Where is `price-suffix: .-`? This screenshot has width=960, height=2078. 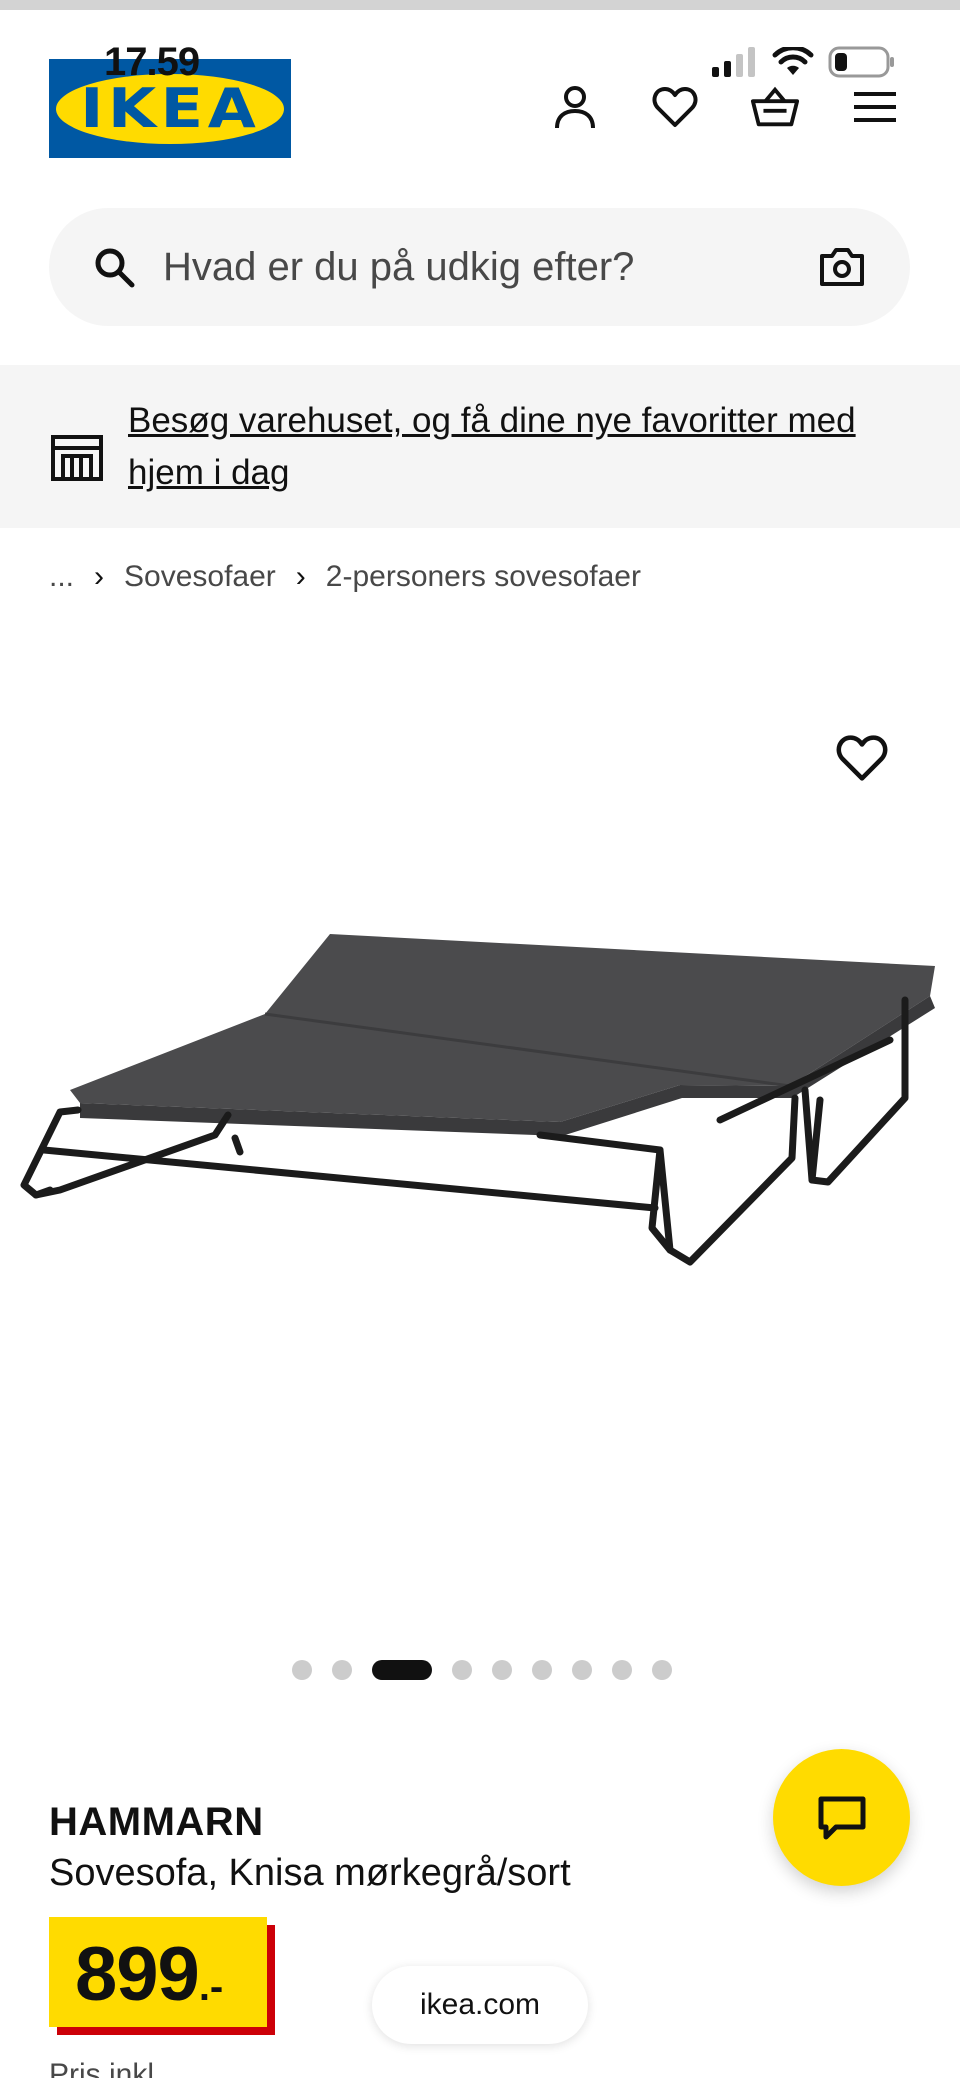
price-suffix: .- is located at coordinates (211, 1987).